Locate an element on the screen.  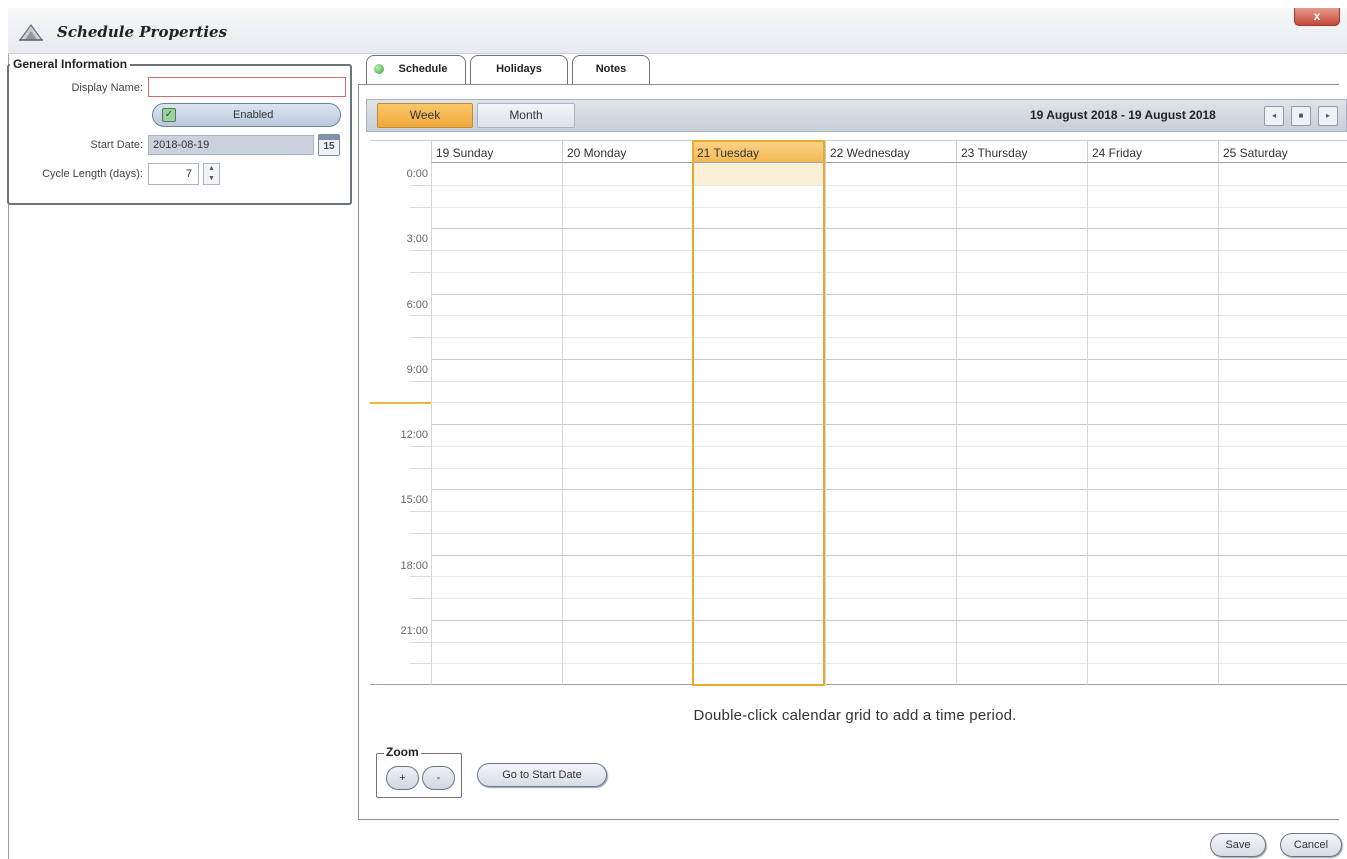
enabled-toggle-button: ✓ Enabled is located at coordinates (246, 115).